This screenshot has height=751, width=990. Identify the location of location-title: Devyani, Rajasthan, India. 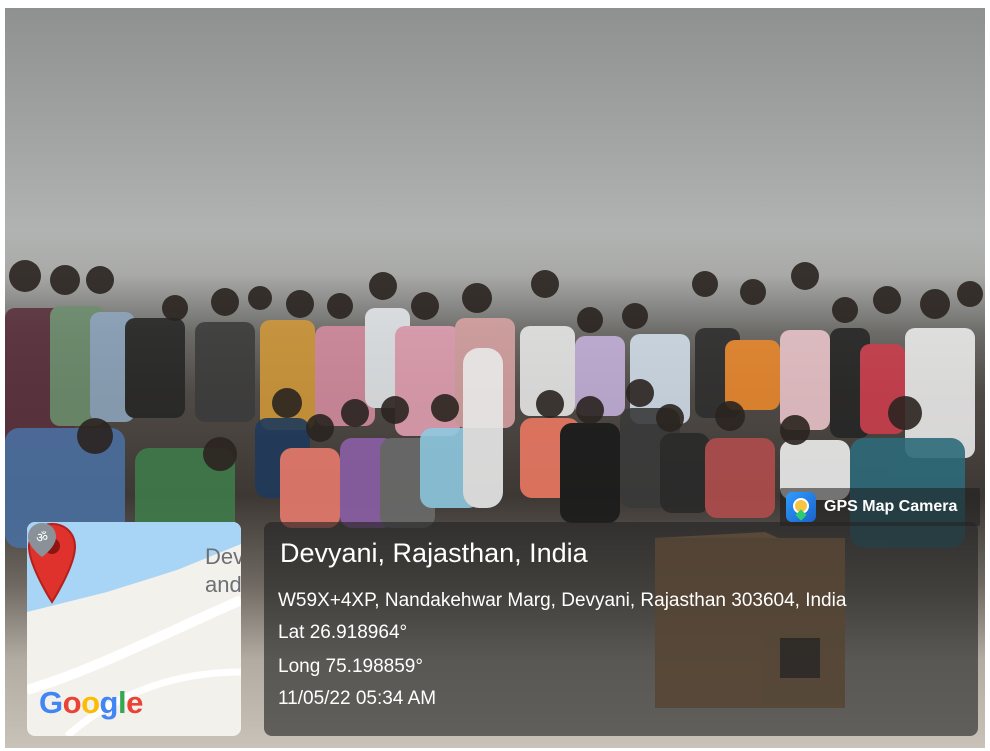
(434, 553).